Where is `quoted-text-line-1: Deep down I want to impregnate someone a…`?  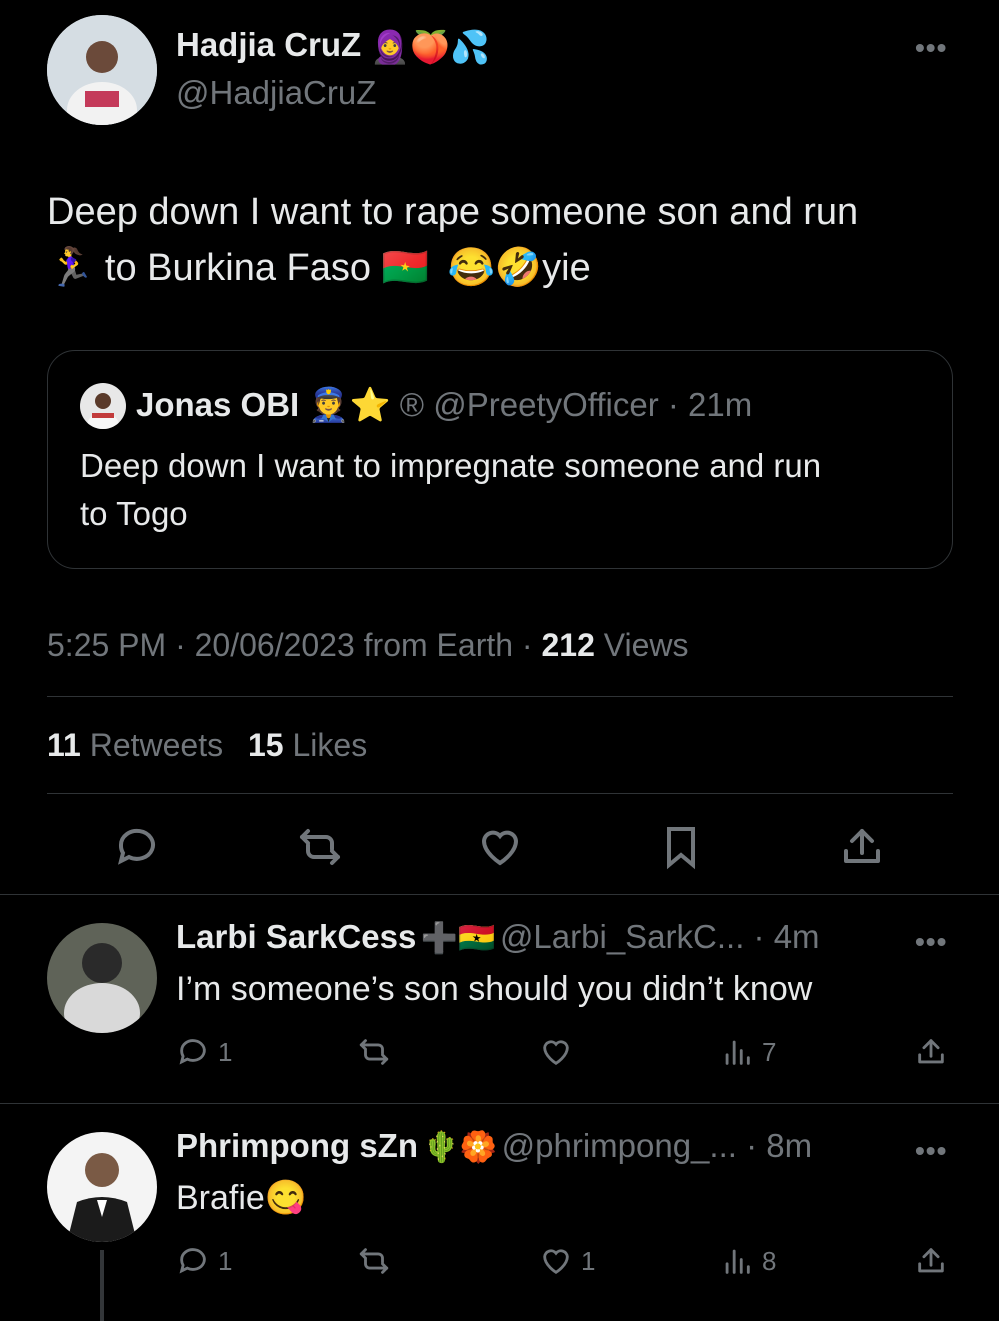 quoted-text-line-1: Deep down I want to impregnate someone a… is located at coordinates (451, 465).